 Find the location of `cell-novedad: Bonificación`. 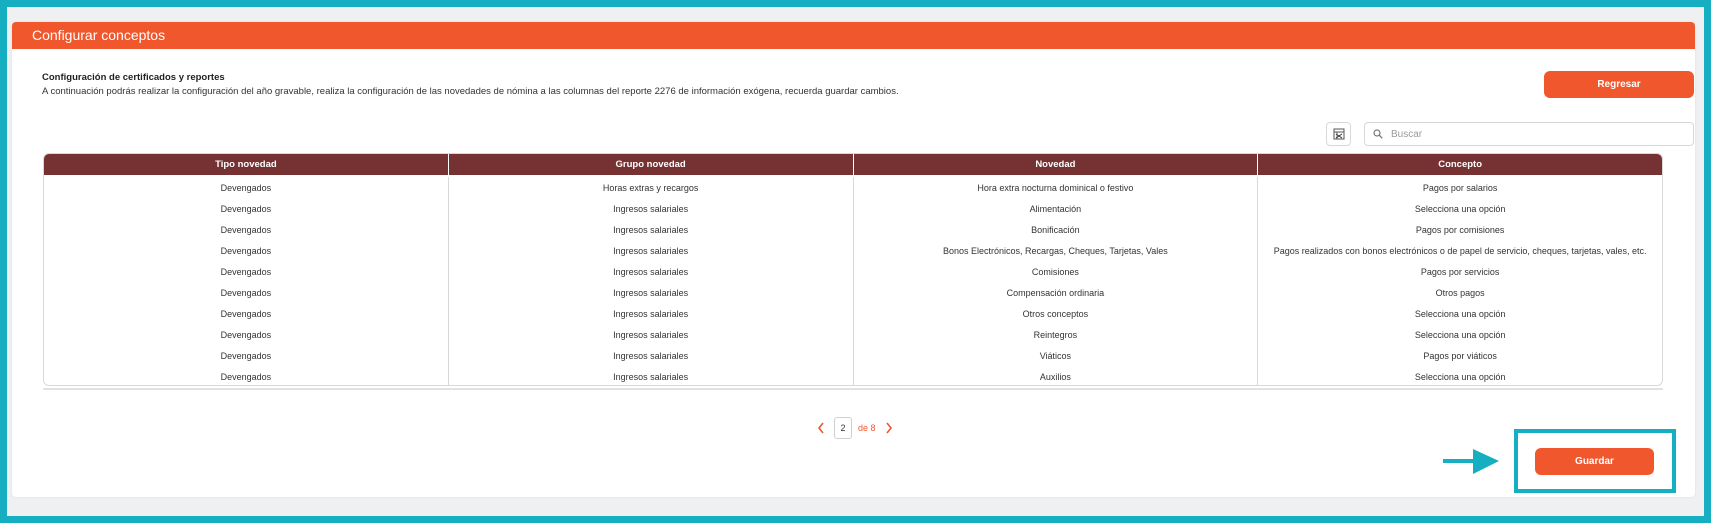

cell-novedad: Bonificación is located at coordinates (1056, 229).